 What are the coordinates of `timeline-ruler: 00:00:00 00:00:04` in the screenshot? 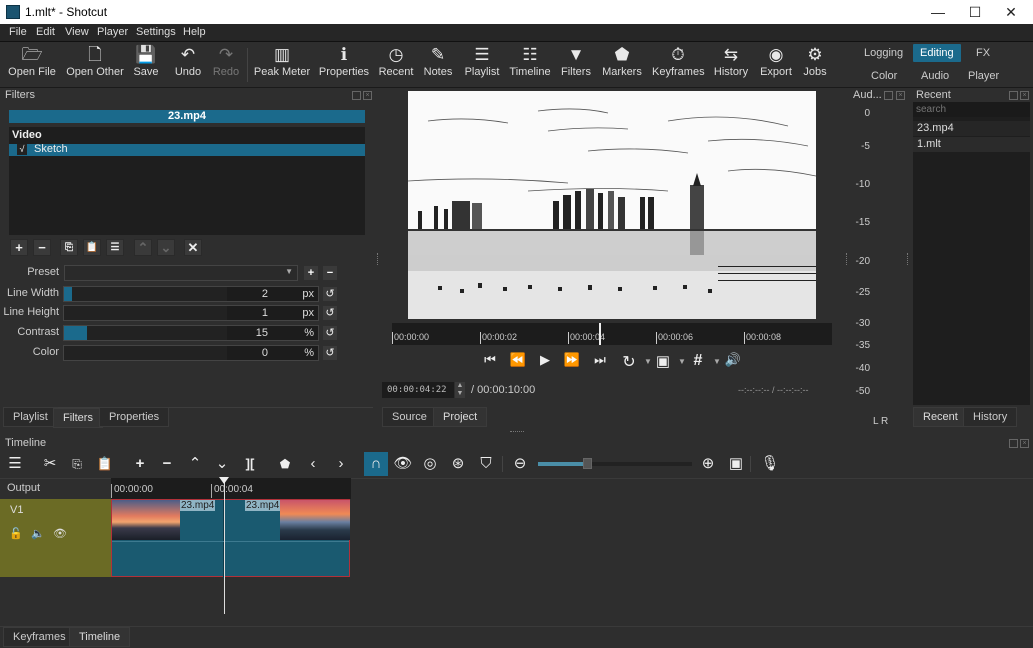 It's located at (231, 488).